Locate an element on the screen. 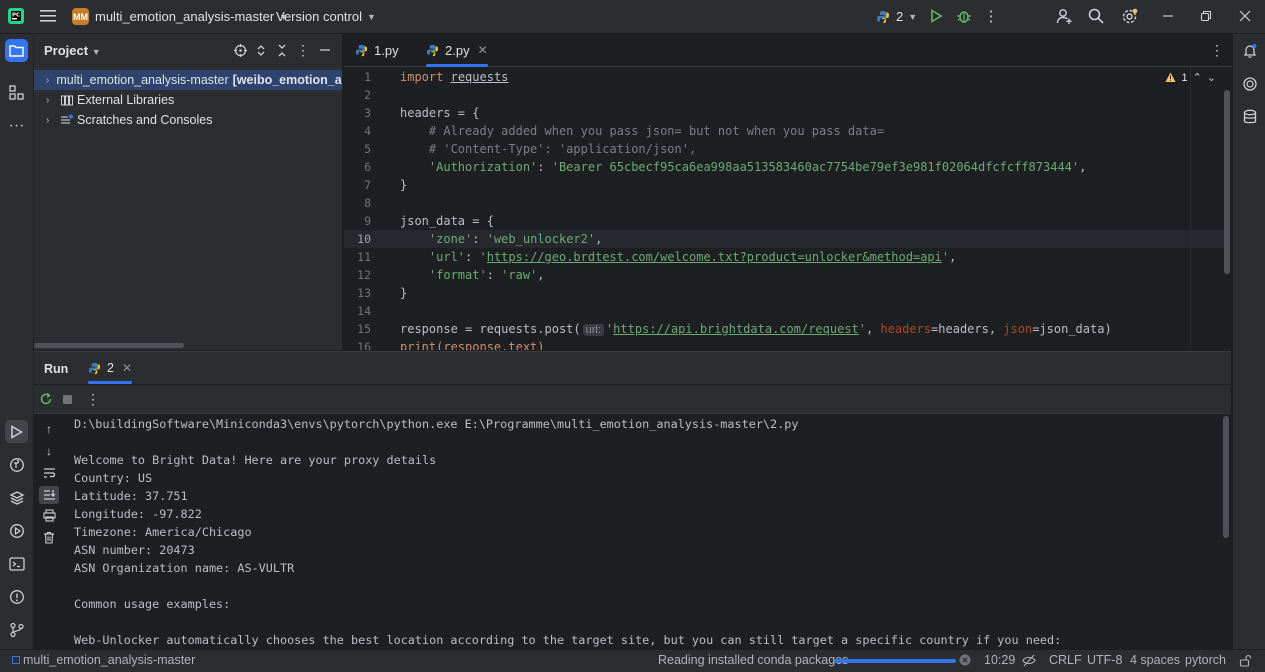  hide-panel-icon is located at coordinates (325, 50).